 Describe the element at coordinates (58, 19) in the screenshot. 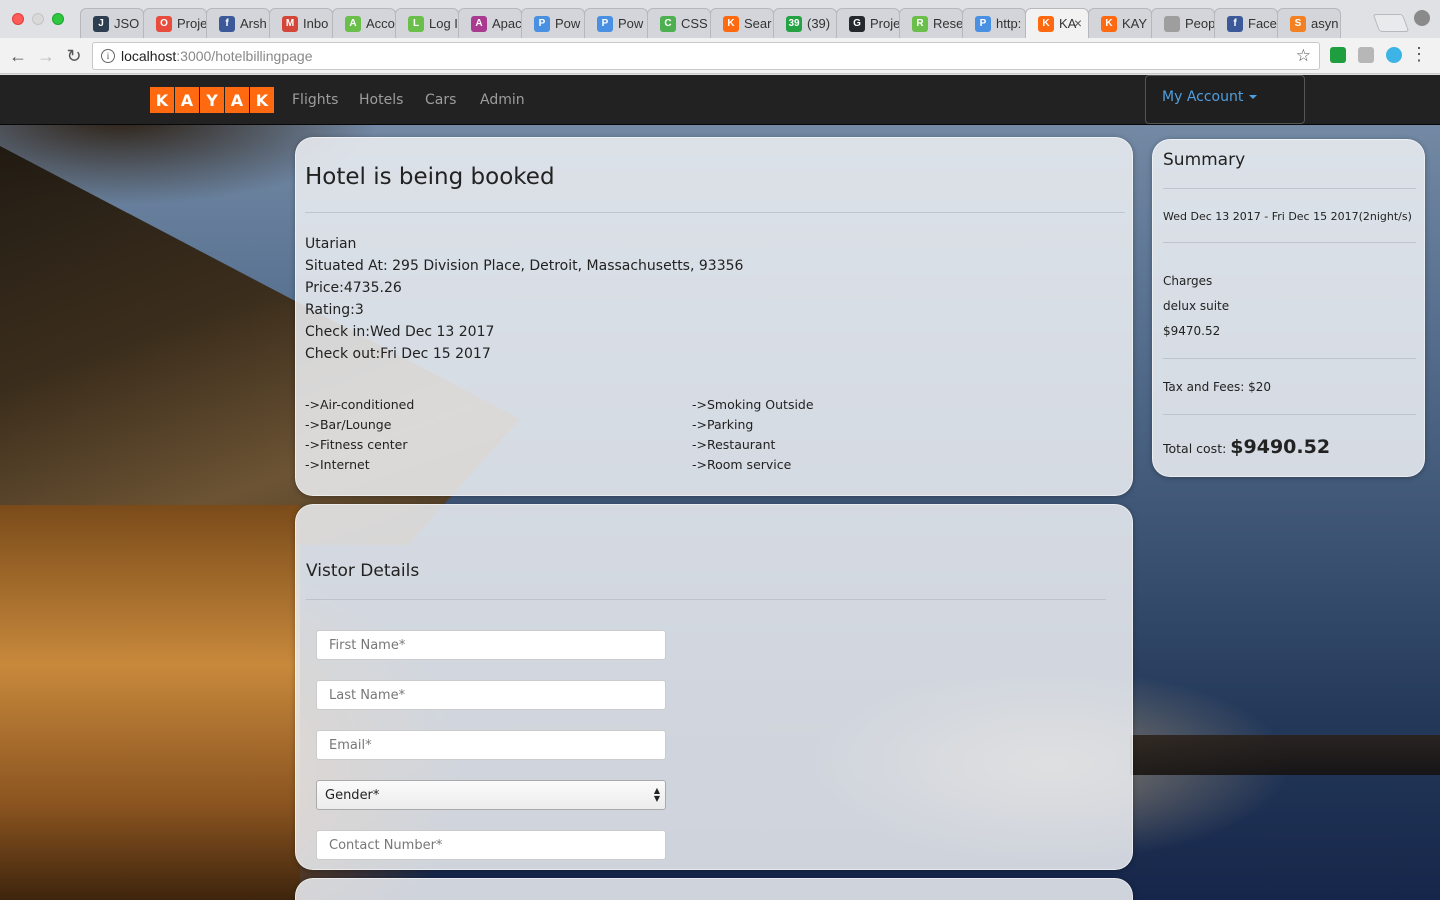

I see `maximize-window-button` at that location.